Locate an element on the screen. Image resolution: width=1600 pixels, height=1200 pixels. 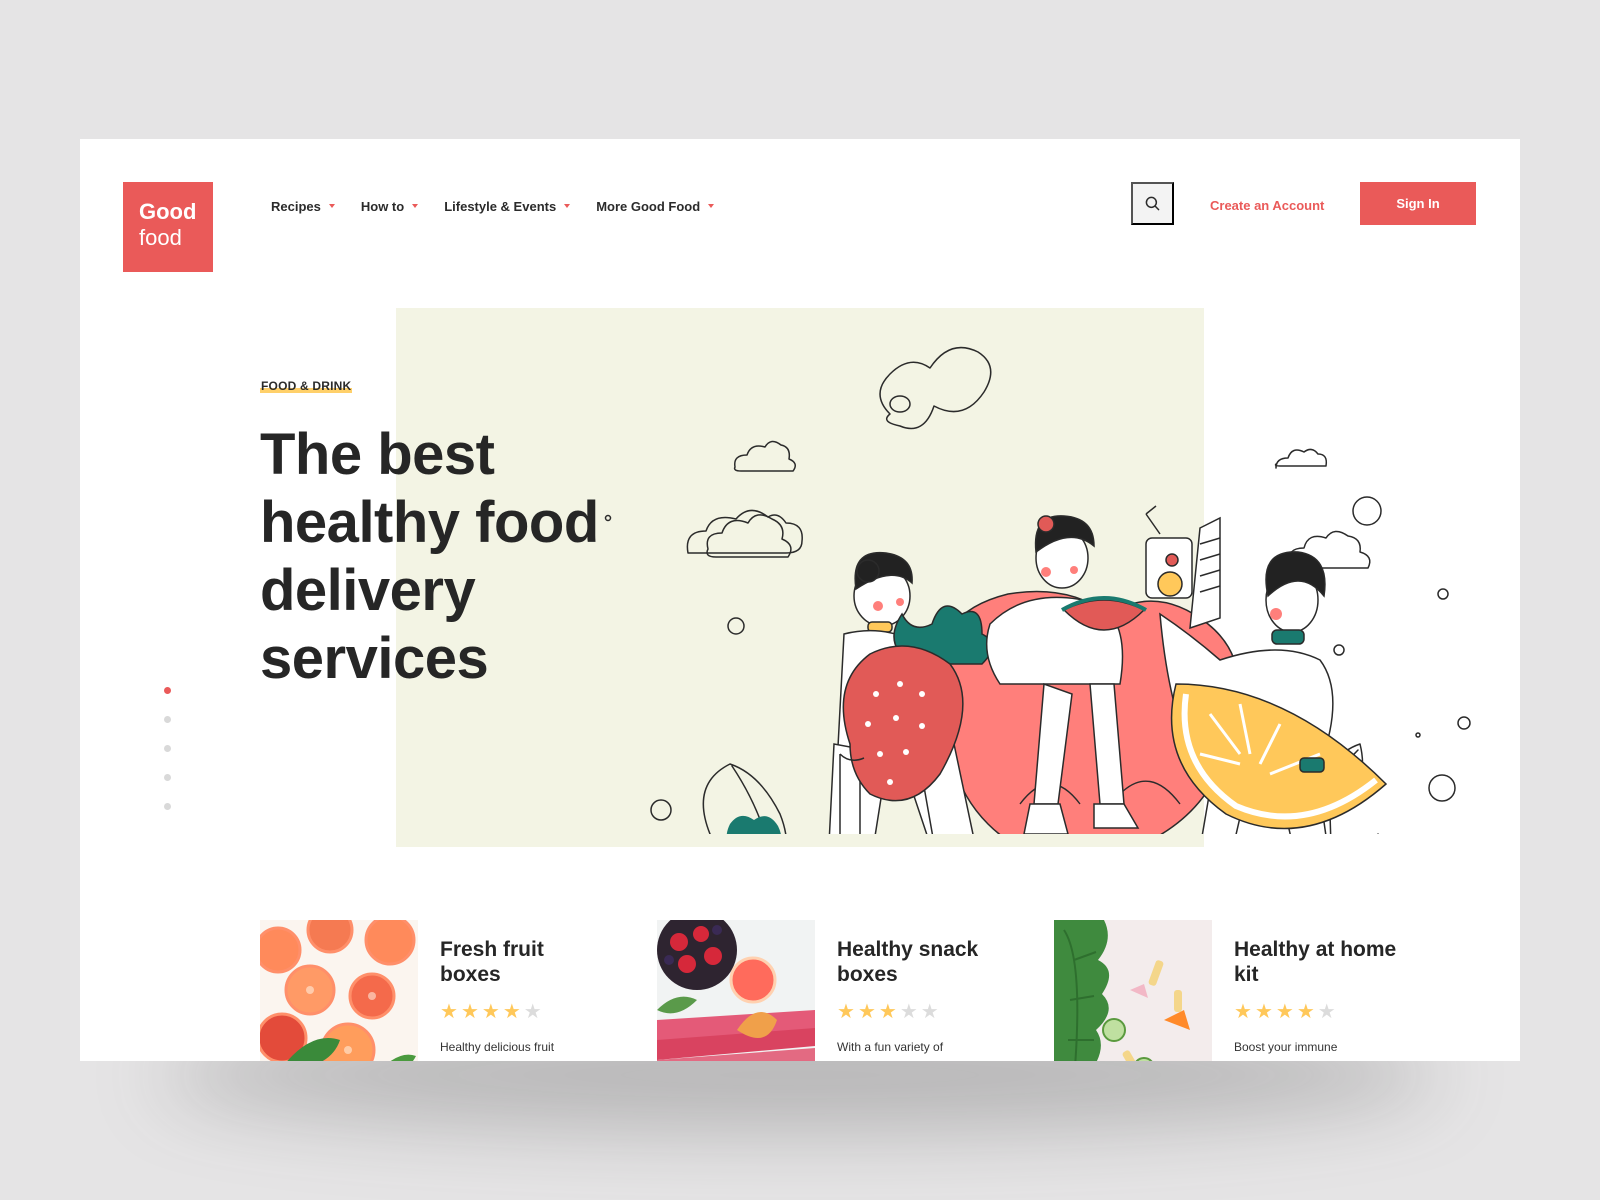
card-description: Healthy delicious fruit is located at coordinates (497, 1047).